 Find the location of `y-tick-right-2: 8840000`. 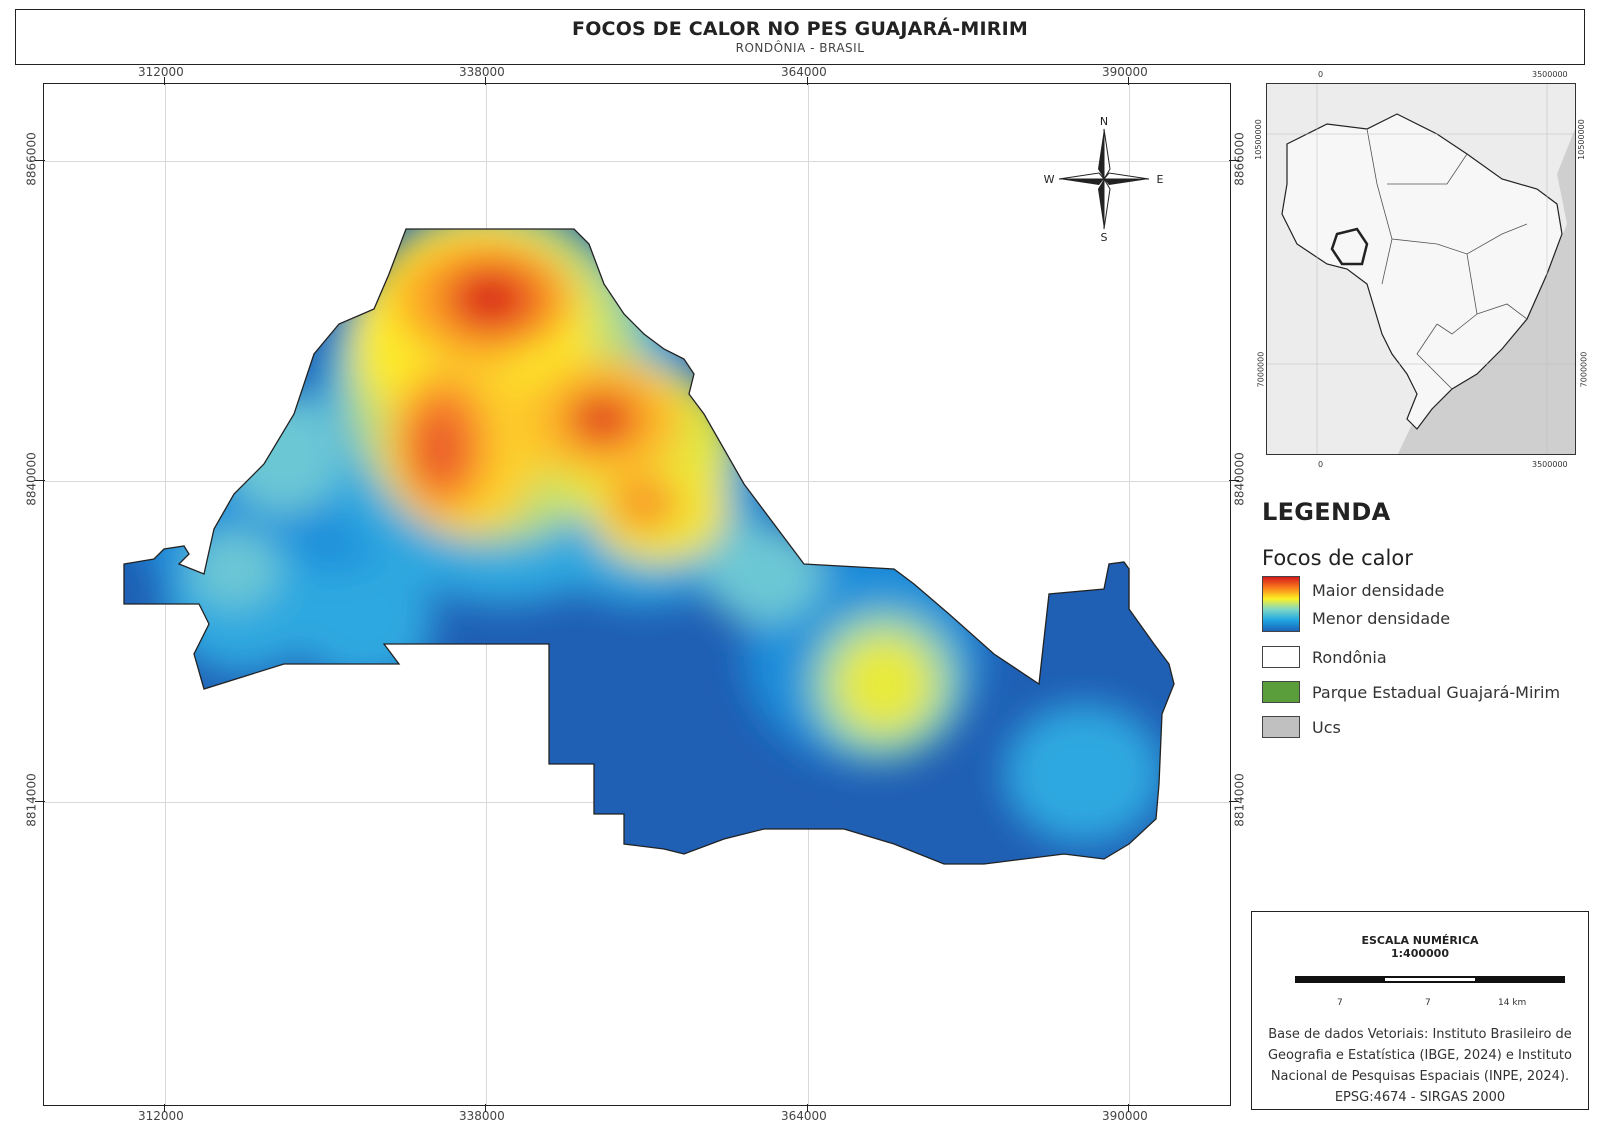

y-tick-right-2: 8840000 is located at coordinates (1239, 479).